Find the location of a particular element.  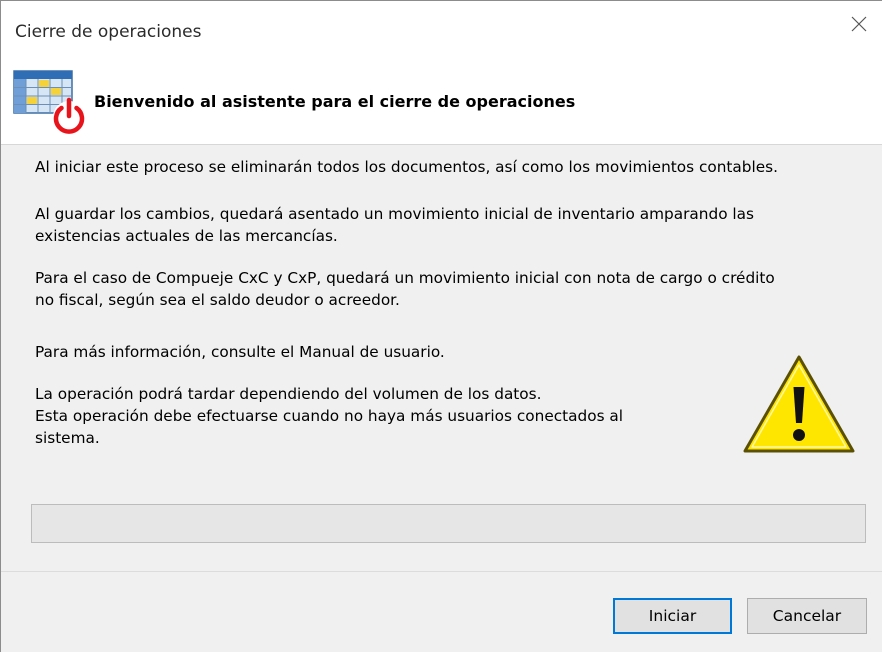

info-text-inventory-2: existencias actuales de las mercancías. is located at coordinates (186, 236).